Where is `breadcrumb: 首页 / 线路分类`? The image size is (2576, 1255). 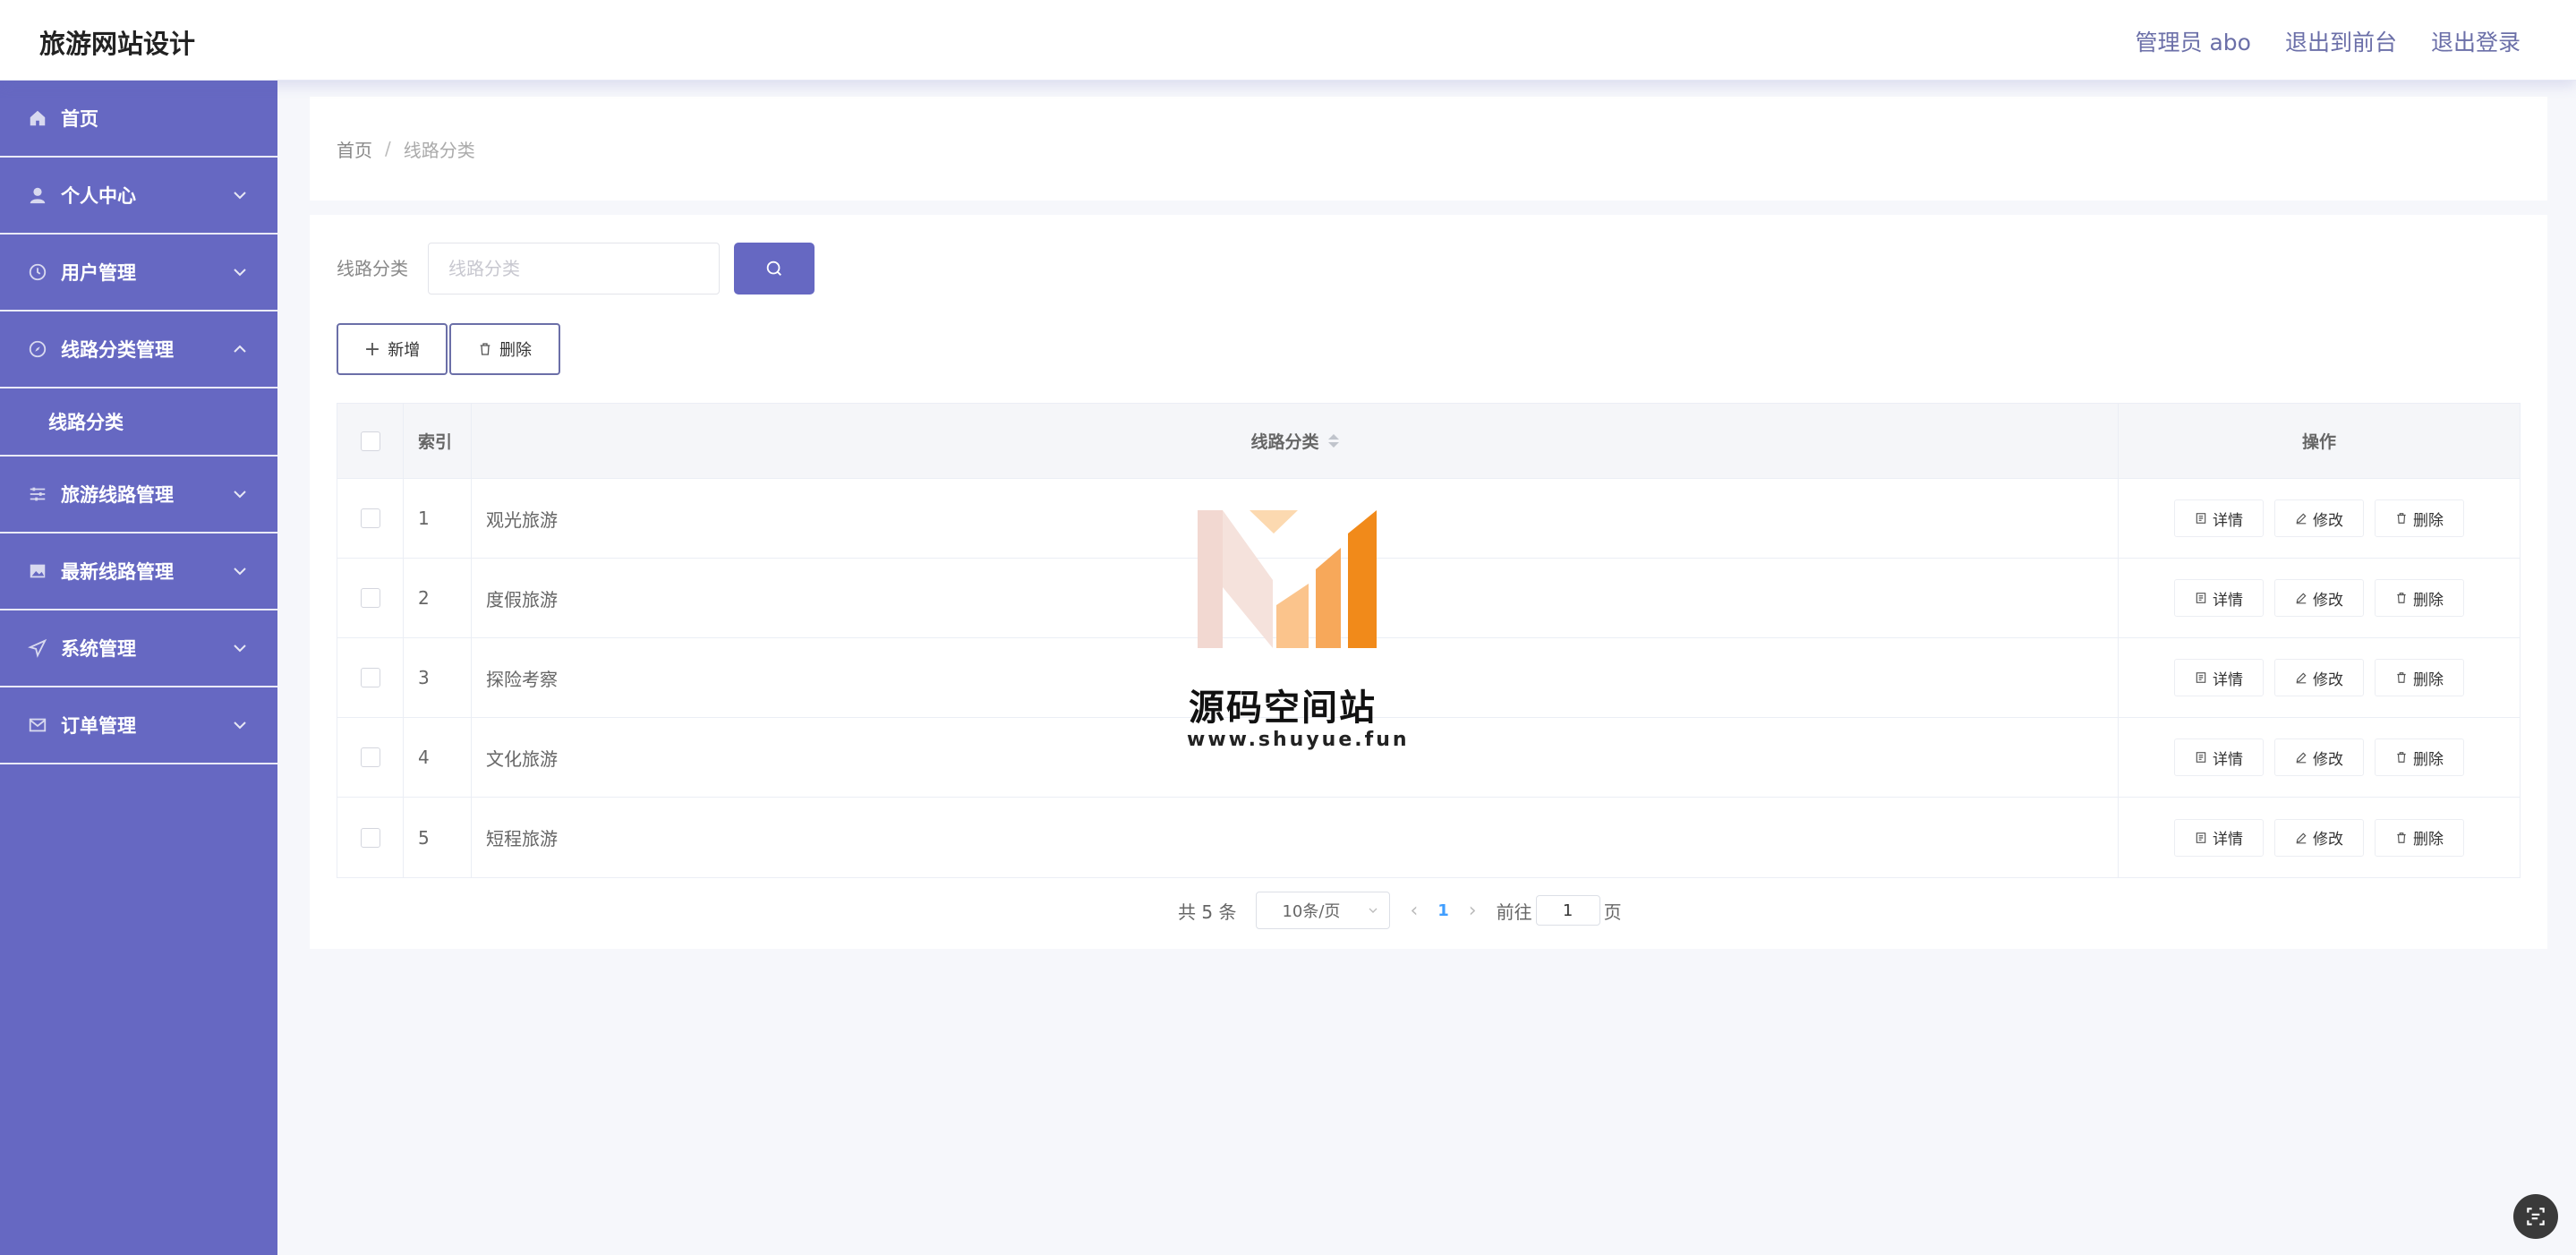 breadcrumb: 首页 / 线路分类 is located at coordinates (1428, 149).